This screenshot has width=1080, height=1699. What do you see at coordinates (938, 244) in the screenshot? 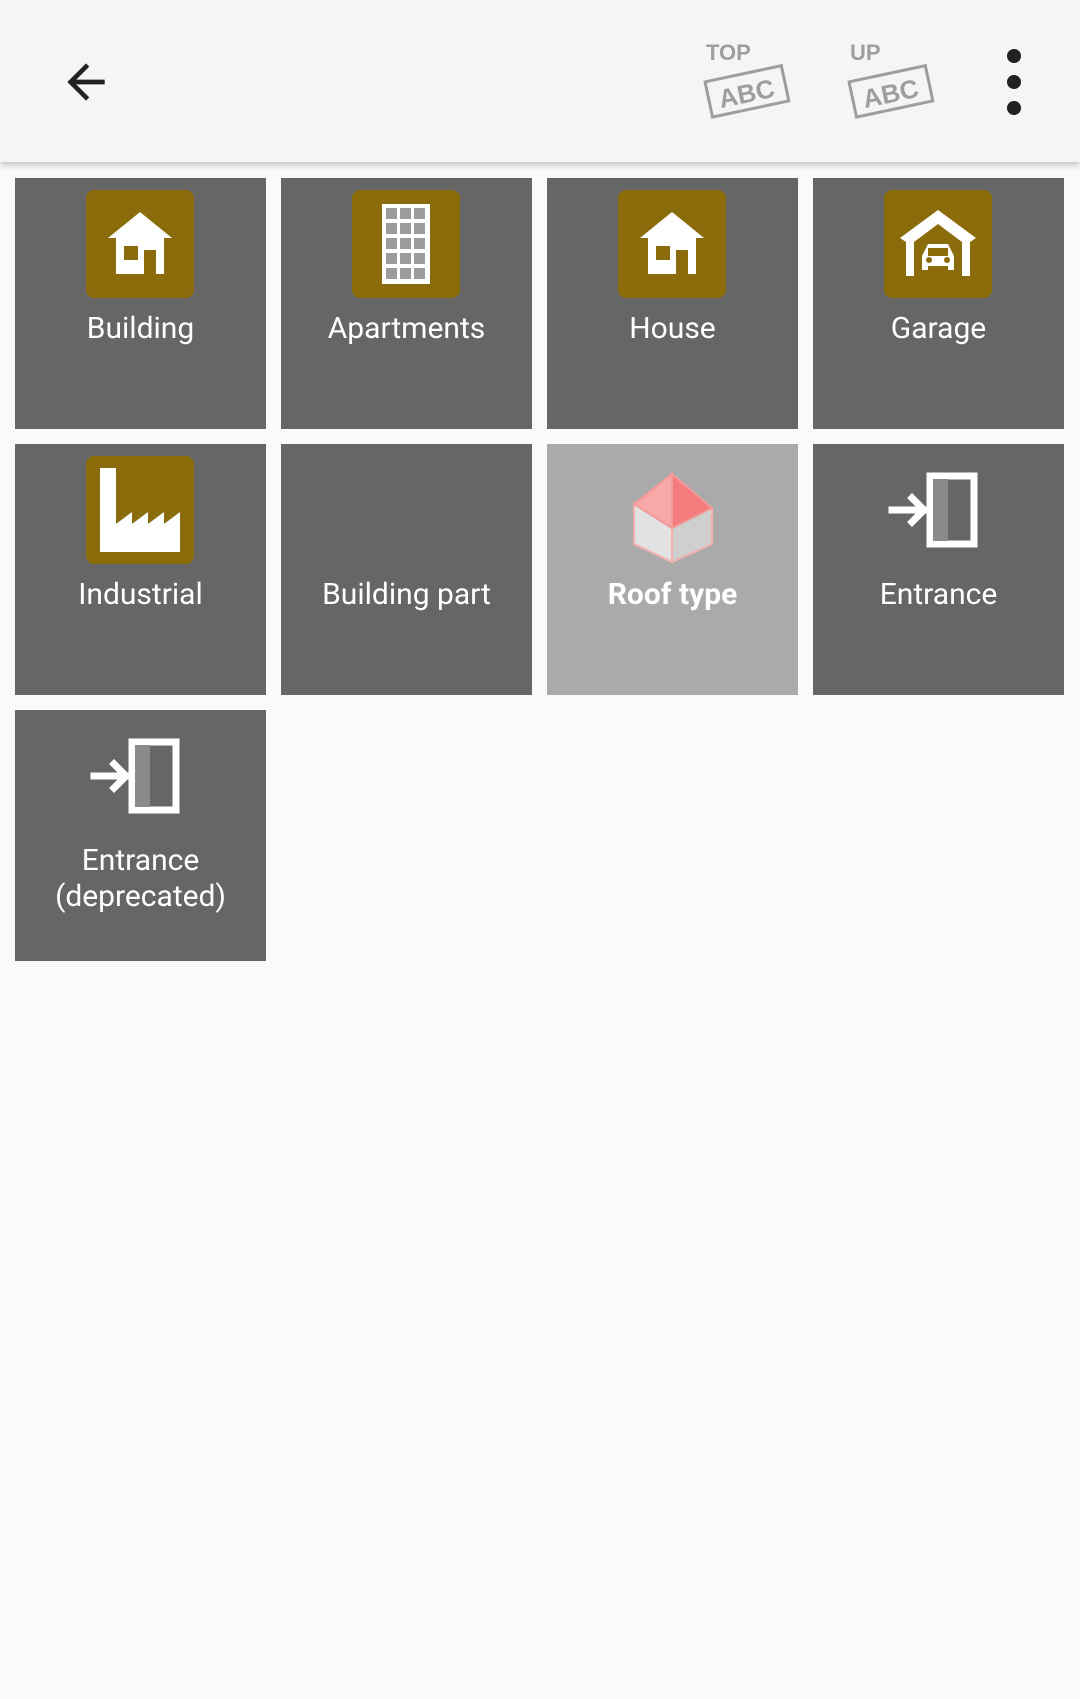
I see `garage-icon` at bounding box center [938, 244].